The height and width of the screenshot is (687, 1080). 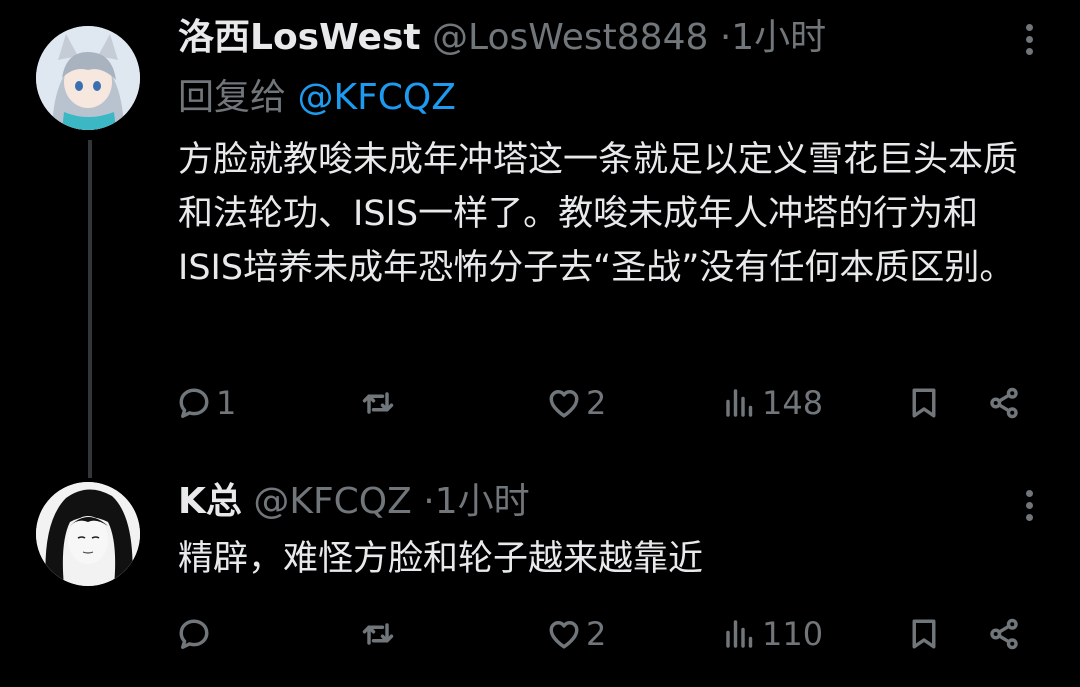 I want to click on reply-prefix: 回复给, so click(x=232, y=97).